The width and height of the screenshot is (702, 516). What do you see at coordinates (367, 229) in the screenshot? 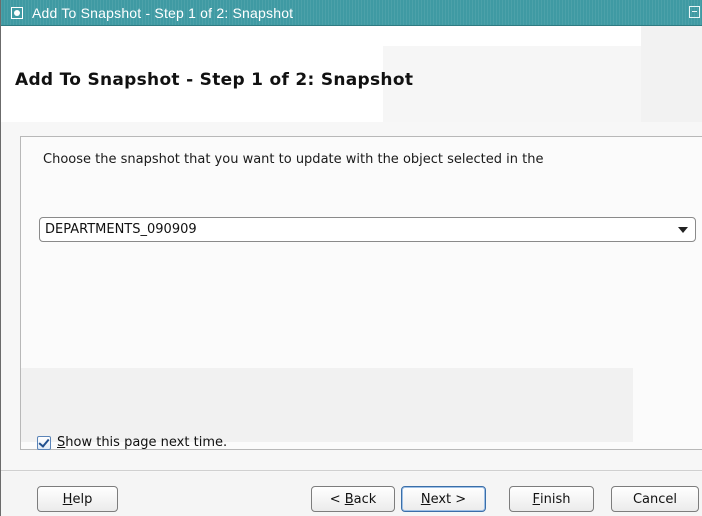
I see `snapshot-select: DEPARTMENTS_090909` at bounding box center [367, 229].